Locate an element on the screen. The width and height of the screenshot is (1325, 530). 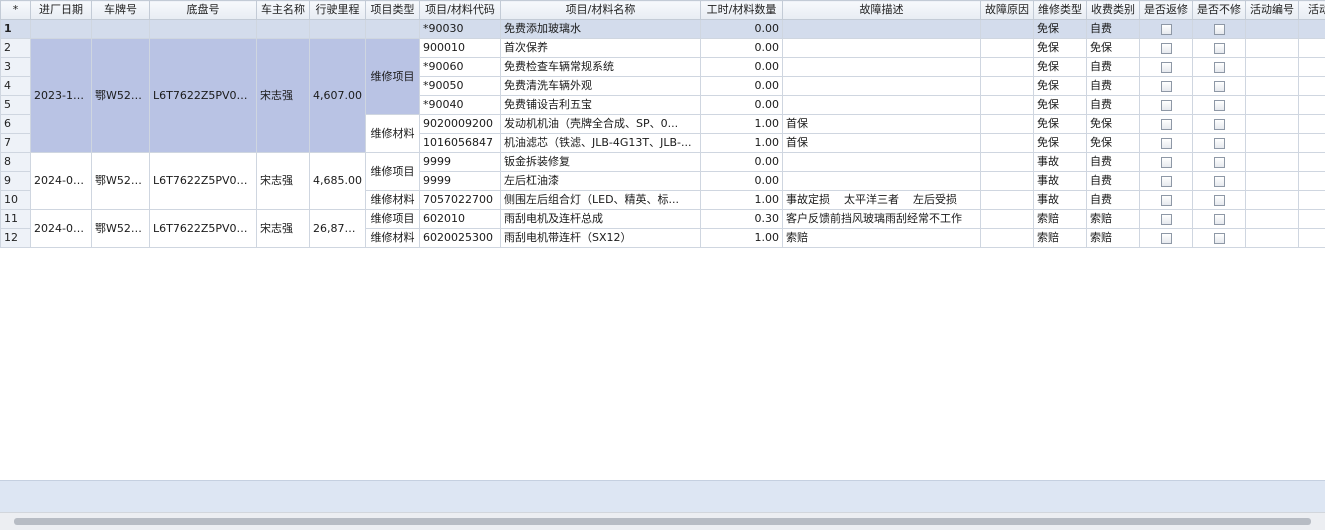
name-cell: 首次保养 is located at coordinates (601, 48).